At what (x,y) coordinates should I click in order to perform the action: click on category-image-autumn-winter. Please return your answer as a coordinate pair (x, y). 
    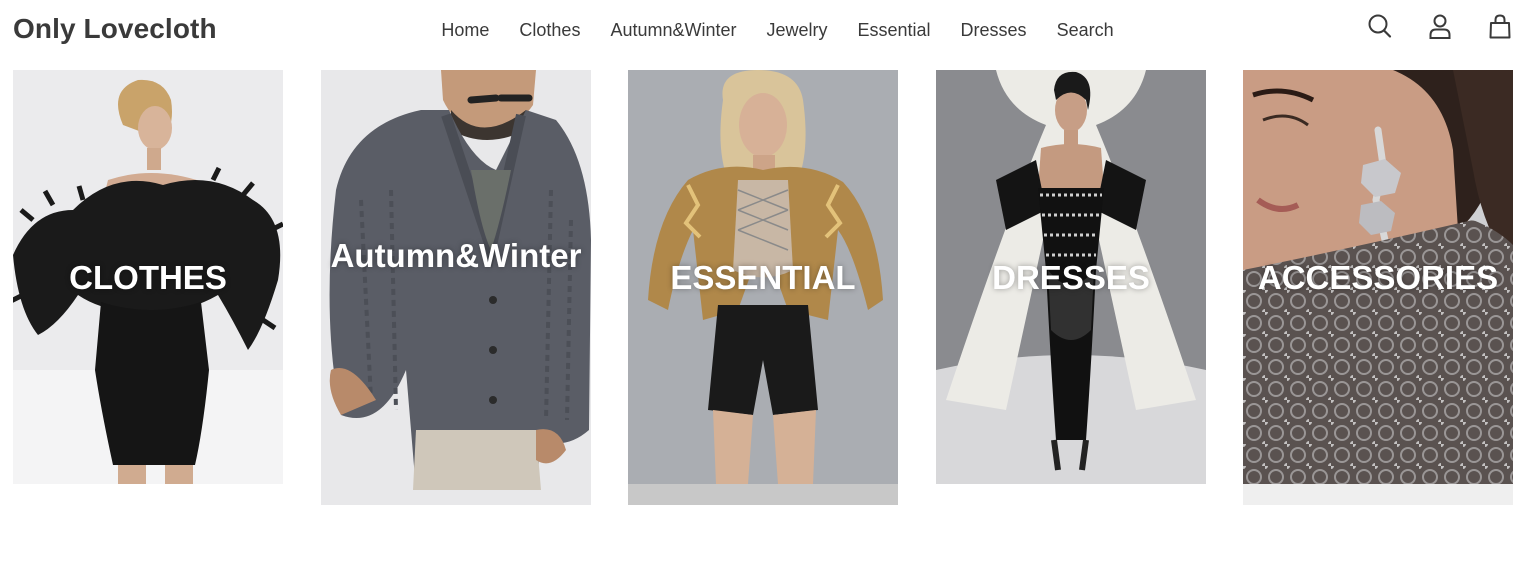
    Looking at the image, I should click on (456, 287).